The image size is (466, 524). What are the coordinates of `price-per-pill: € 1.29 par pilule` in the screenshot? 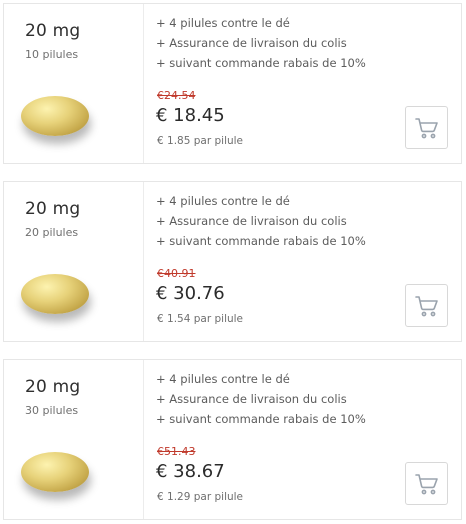 It's located at (200, 497).